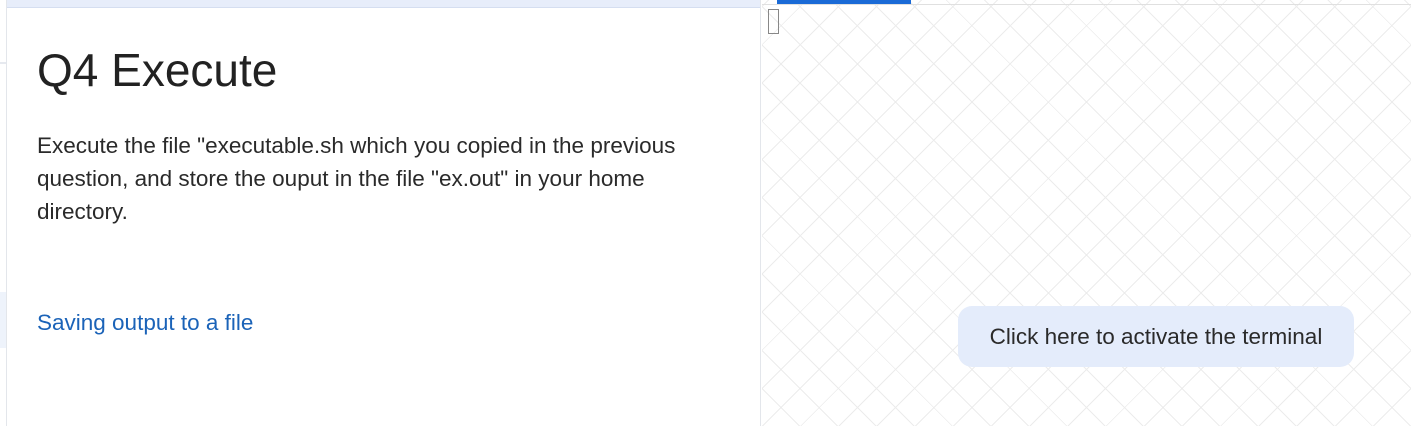 This screenshot has width=1411, height=426. I want to click on activate-terminal-button: Click here to activate the terminal, so click(1156, 336).